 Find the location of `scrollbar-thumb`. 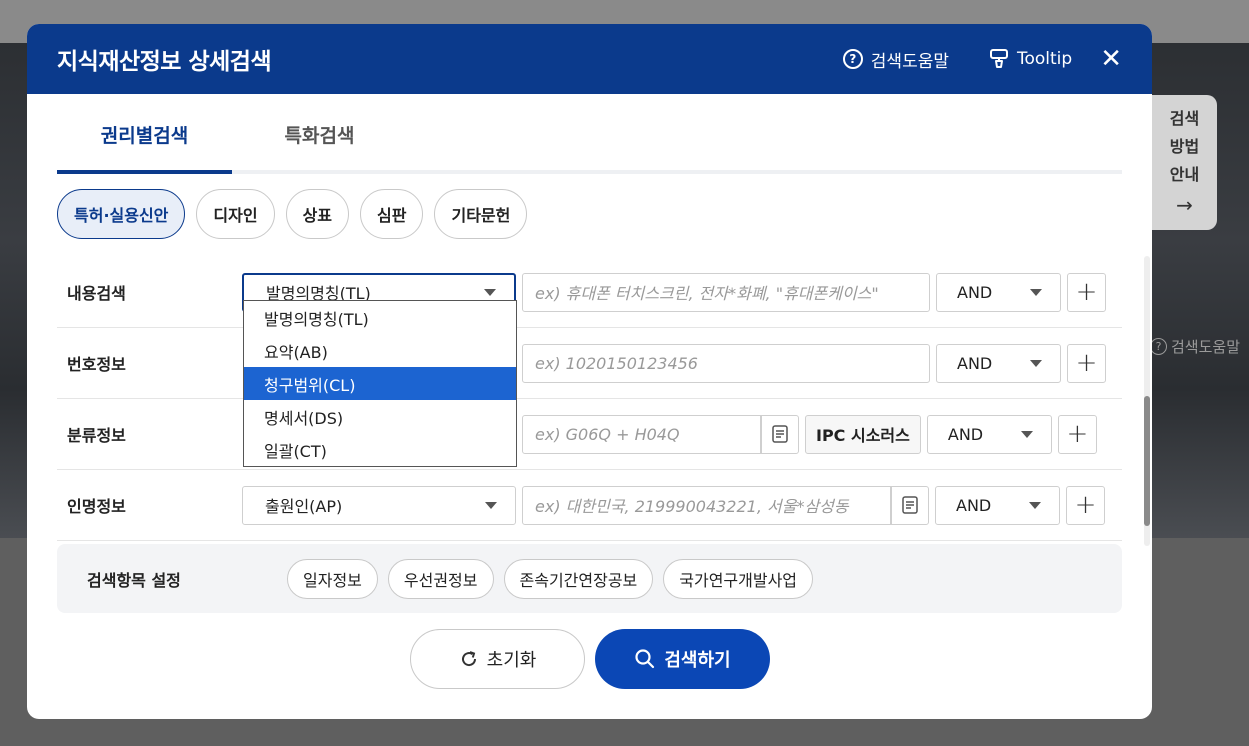

scrollbar-thumb is located at coordinates (1147, 461).